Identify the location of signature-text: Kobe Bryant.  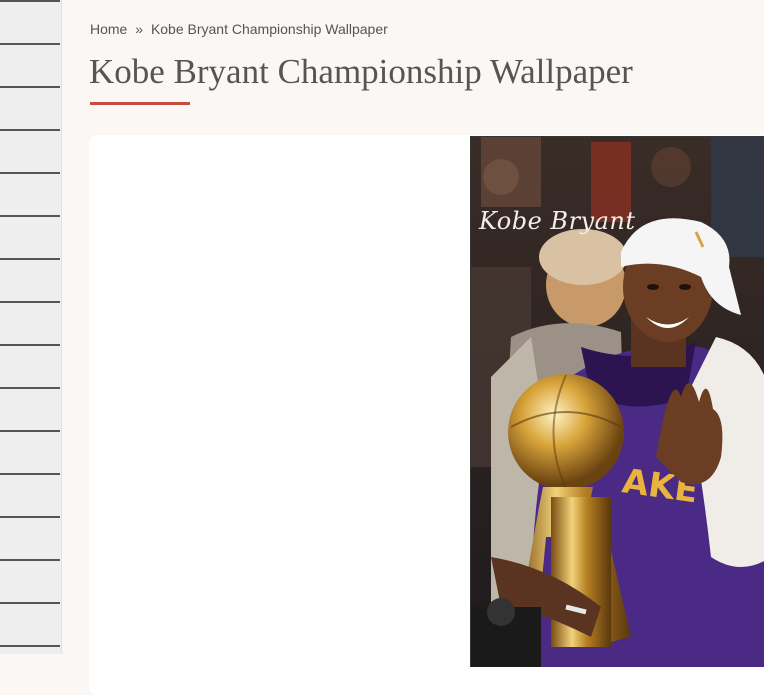
(557, 221).